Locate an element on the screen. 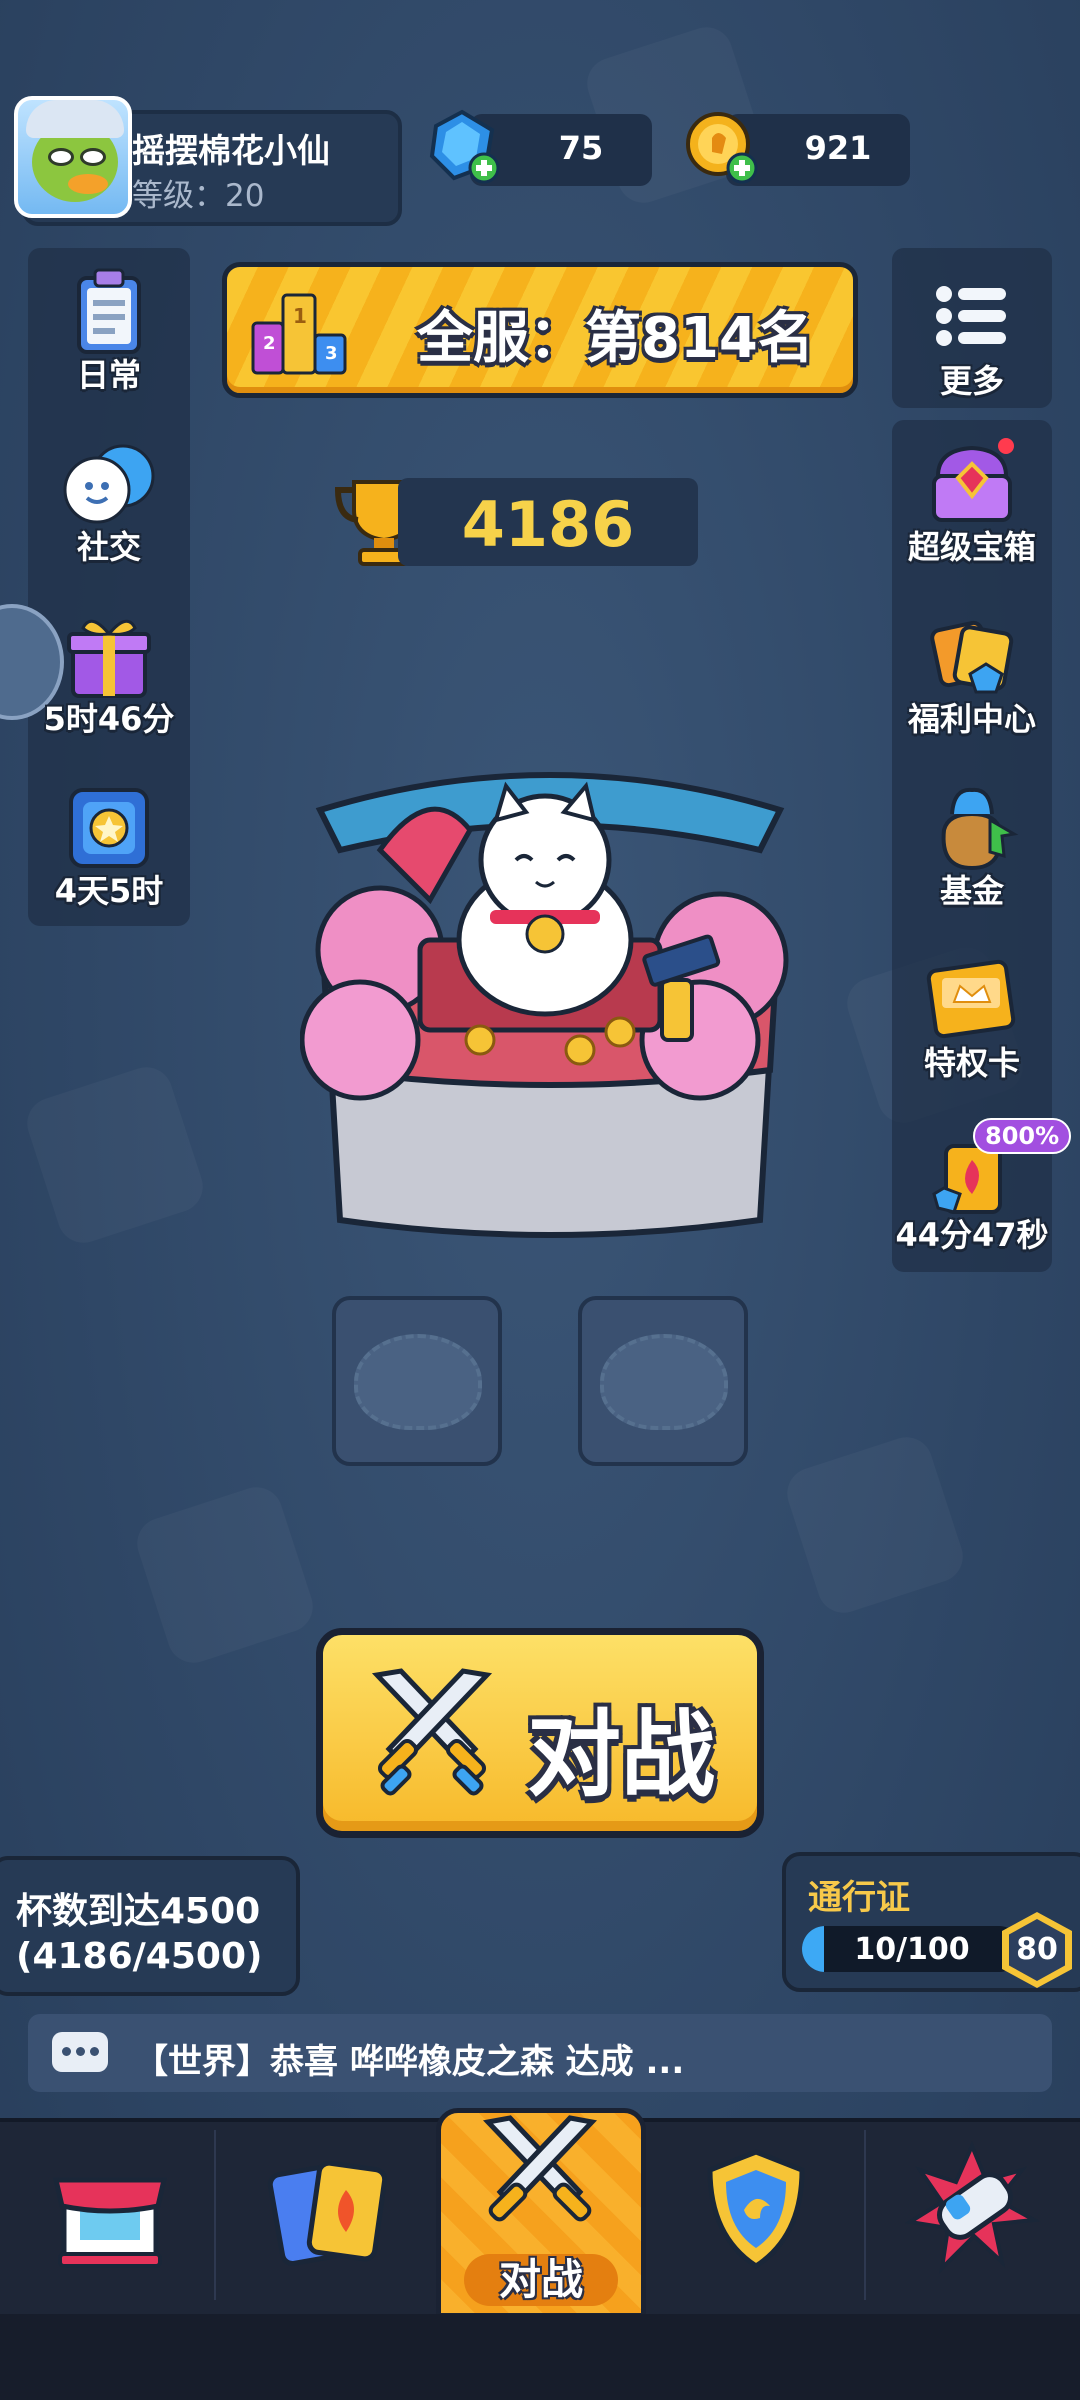 Image resolution: width=1080 pixels, height=2400 pixels. battle-swords-icon is located at coordinates (540, 2168).